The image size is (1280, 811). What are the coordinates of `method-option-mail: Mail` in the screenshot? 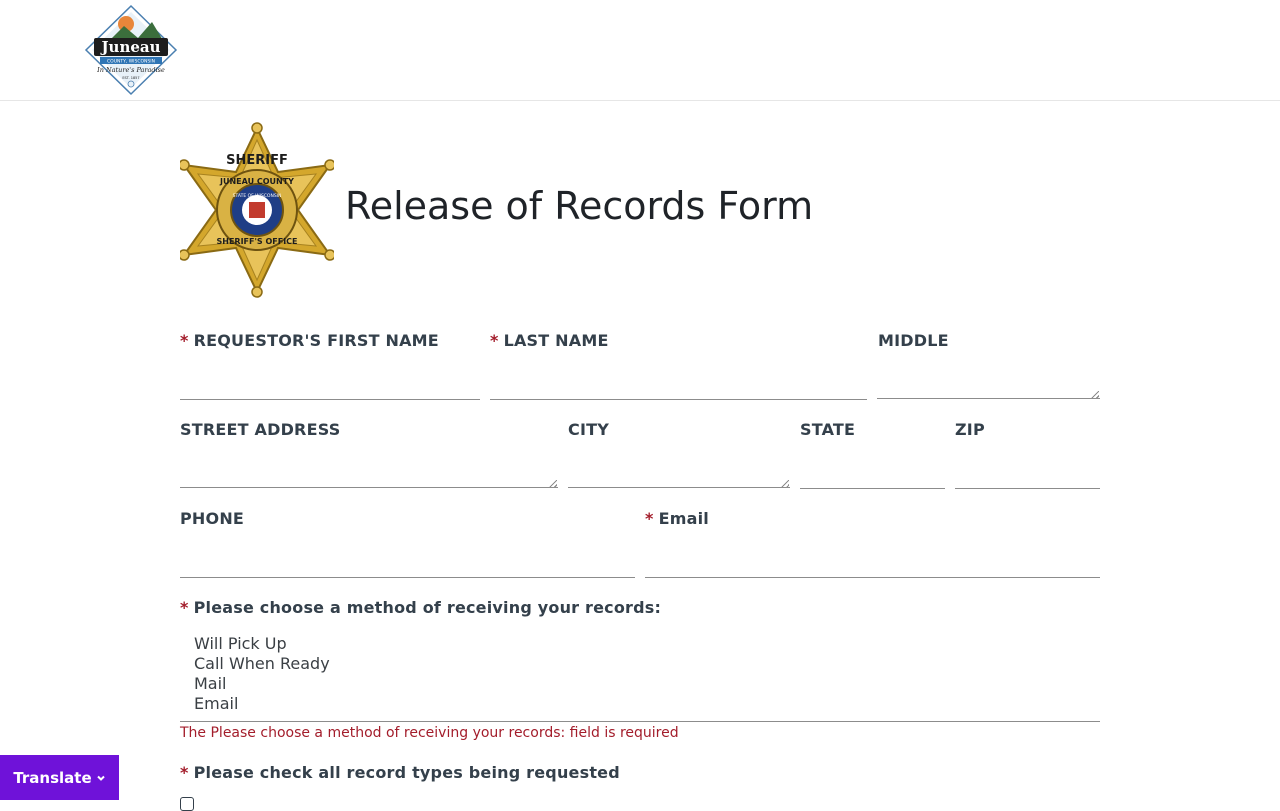 It's located at (647, 684).